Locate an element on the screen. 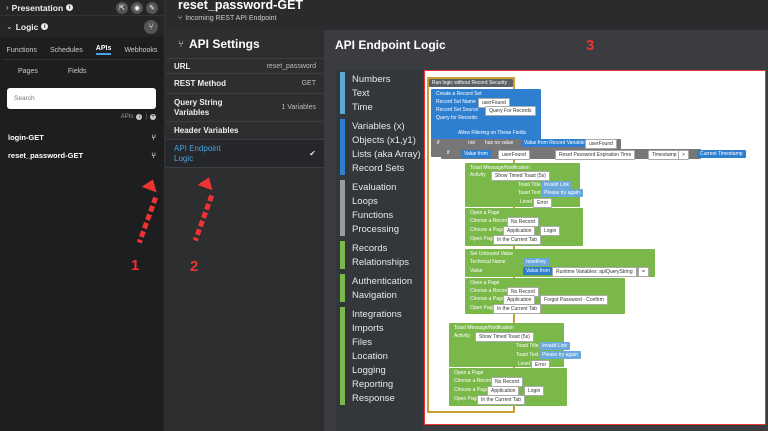  palette-item: Processing is located at coordinates (367, 229).